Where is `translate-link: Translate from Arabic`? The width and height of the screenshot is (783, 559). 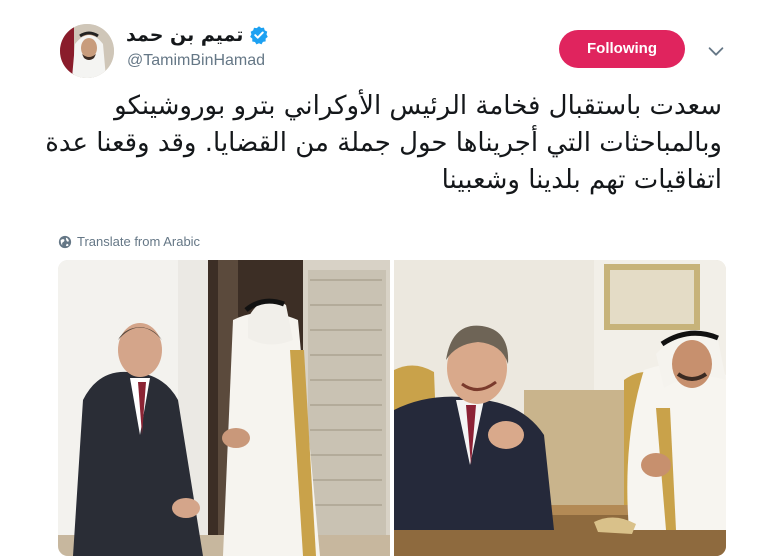
translate-link: Translate from Arabic is located at coordinates (129, 241).